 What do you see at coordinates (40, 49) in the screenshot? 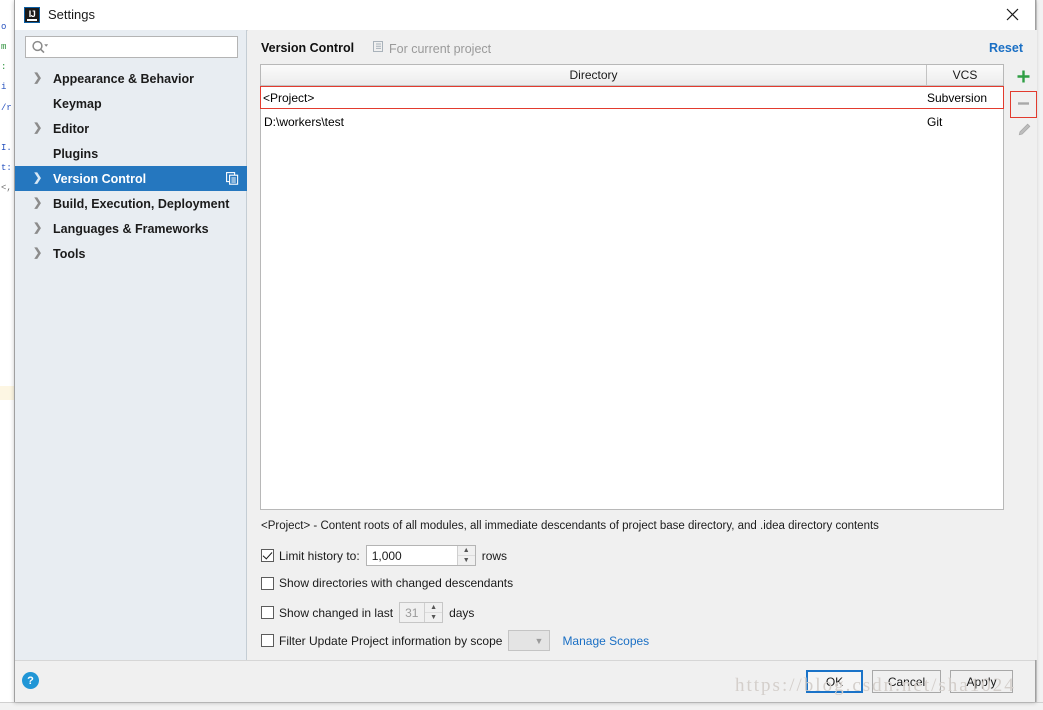
I see `search-icon` at bounding box center [40, 49].